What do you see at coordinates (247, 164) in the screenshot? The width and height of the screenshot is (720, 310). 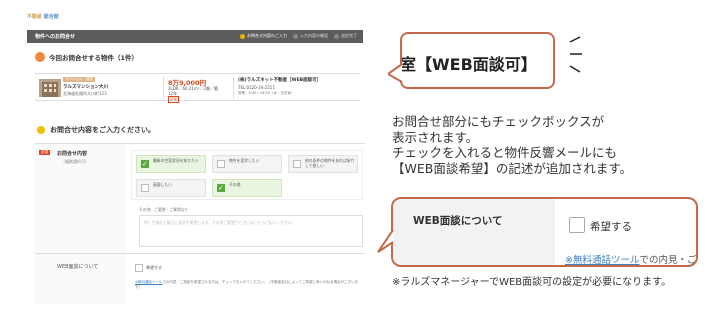 I see `option-viewing: 物件を見学したい` at bounding box center [247, 164].